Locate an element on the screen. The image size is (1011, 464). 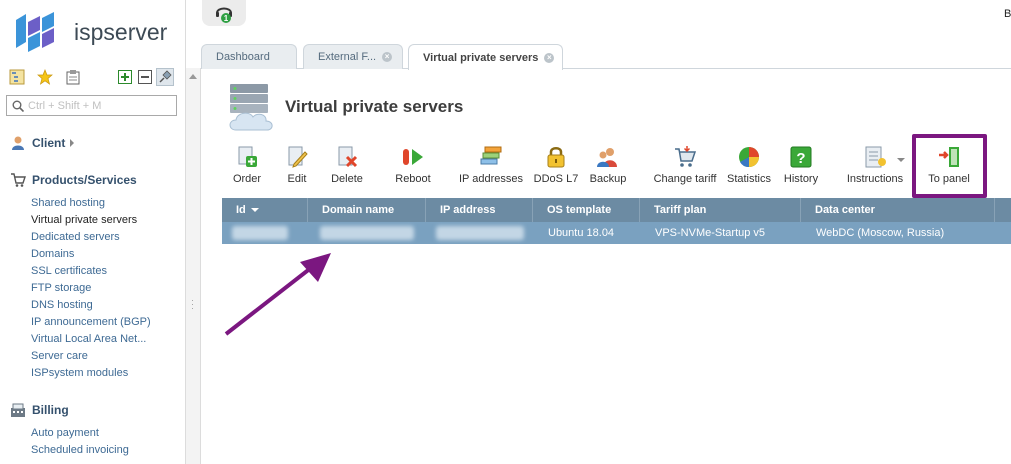
sidebar-scrollbar: · · · is located at coordinates (193, 266).